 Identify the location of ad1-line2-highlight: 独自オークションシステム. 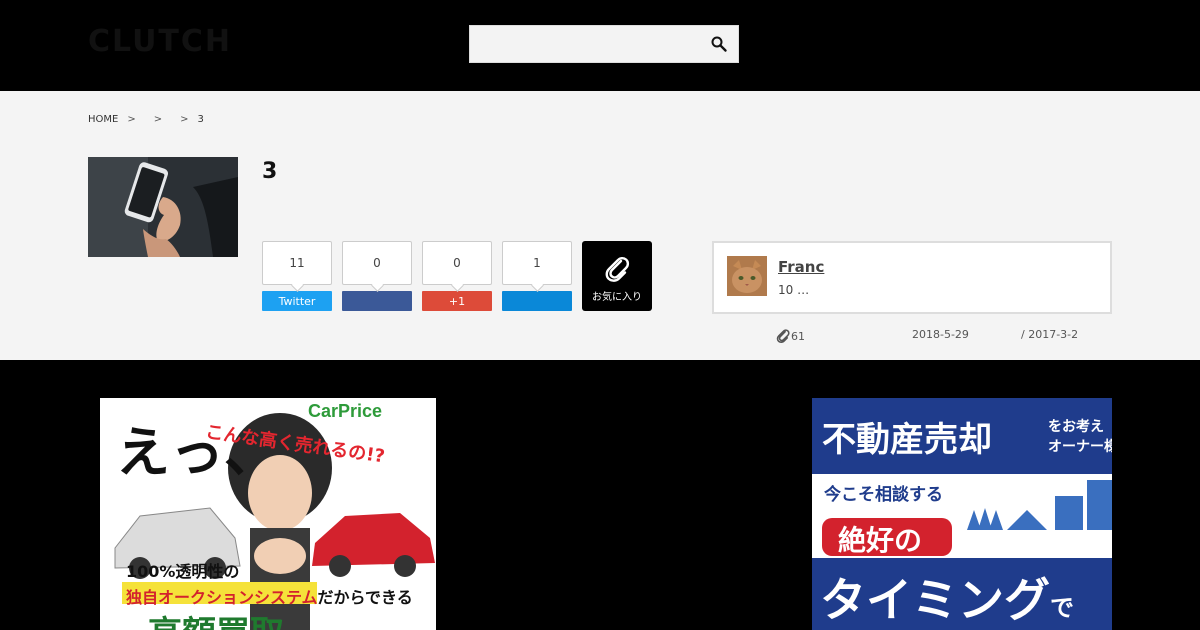
(222, 597).